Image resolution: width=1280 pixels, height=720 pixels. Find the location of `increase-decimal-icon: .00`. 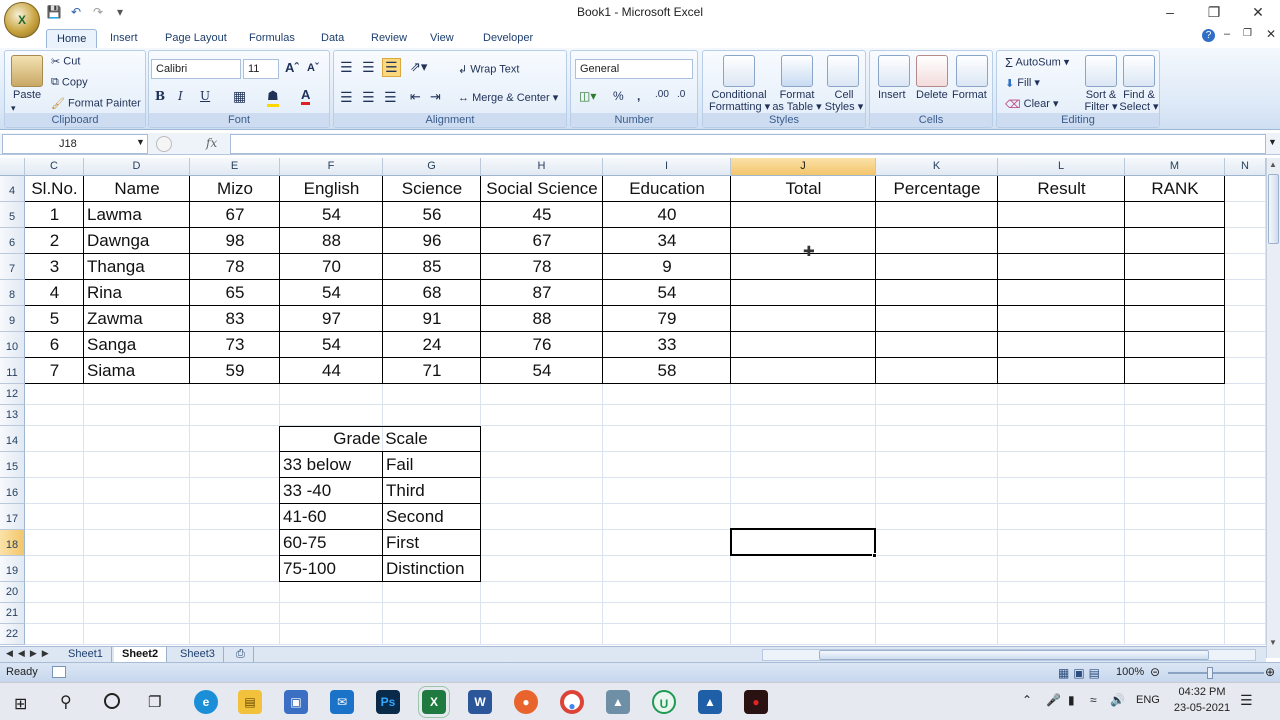

increase-decimal-icon: .00 is located at coordinates (662, 94).